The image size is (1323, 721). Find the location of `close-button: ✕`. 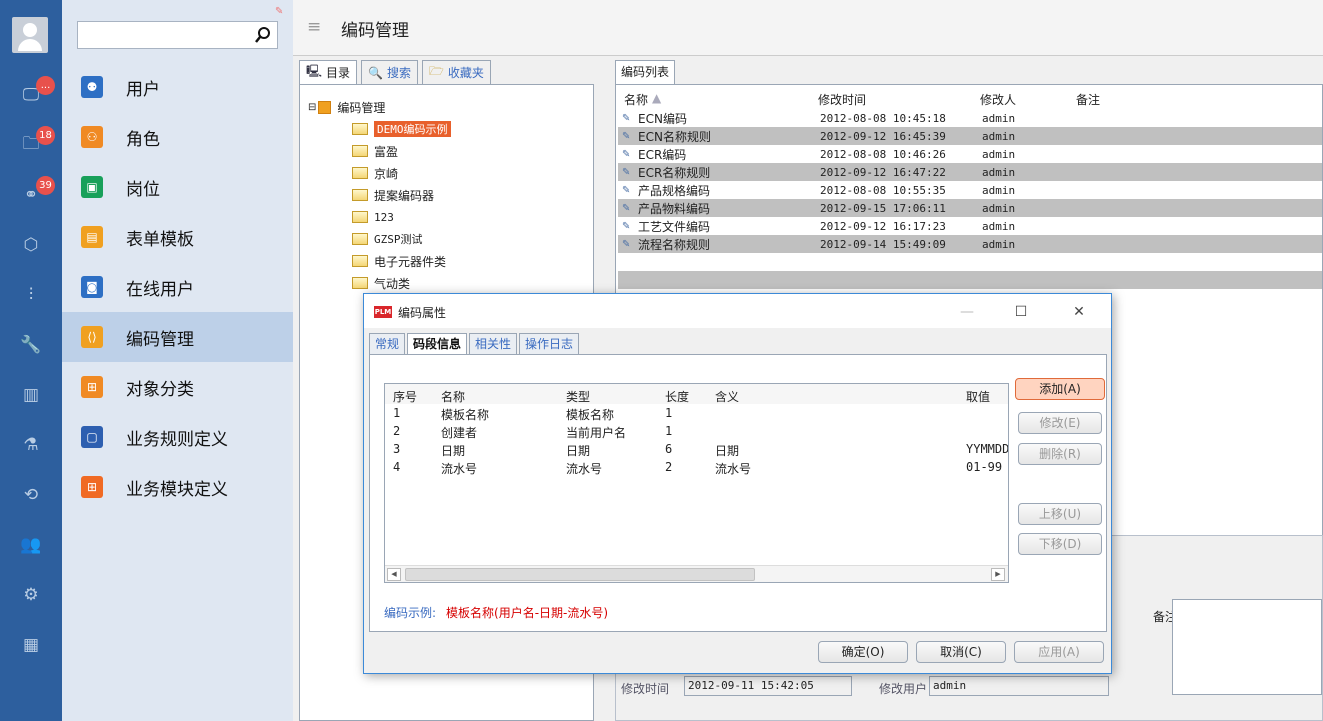

close-button: ✕ is located at coordinates (1079, 312).